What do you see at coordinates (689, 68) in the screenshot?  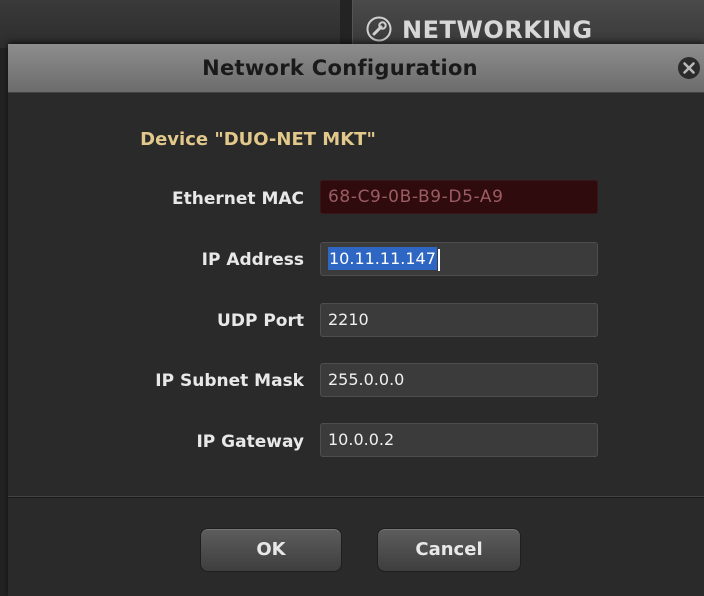 I see `close-icon` at bounding box center [689, 68].